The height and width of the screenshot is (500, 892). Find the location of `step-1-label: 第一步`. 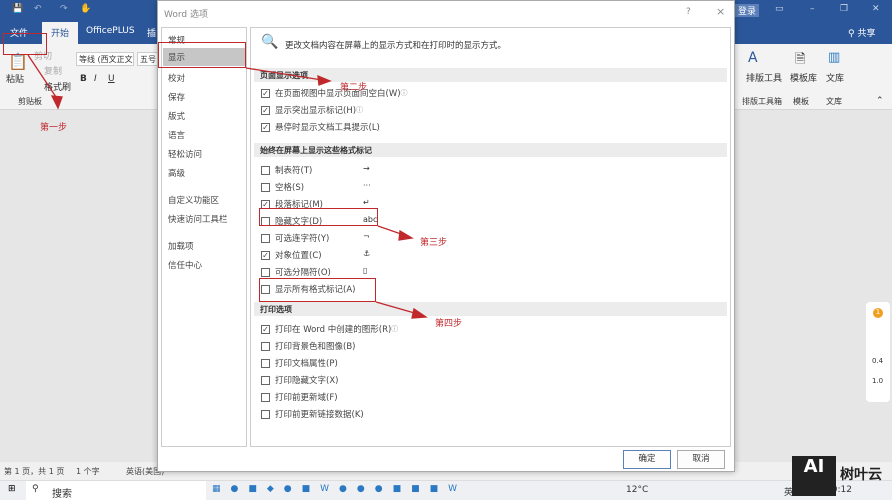

step-1-label: 第一步 is located at coordinates (54, 128).